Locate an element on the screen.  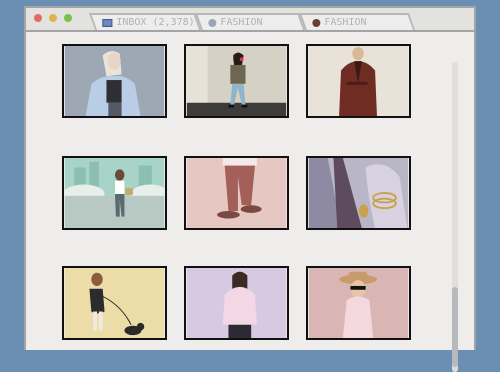
image-thumbnail-woman-city-park-handbag is located at coordinates (114, 193).